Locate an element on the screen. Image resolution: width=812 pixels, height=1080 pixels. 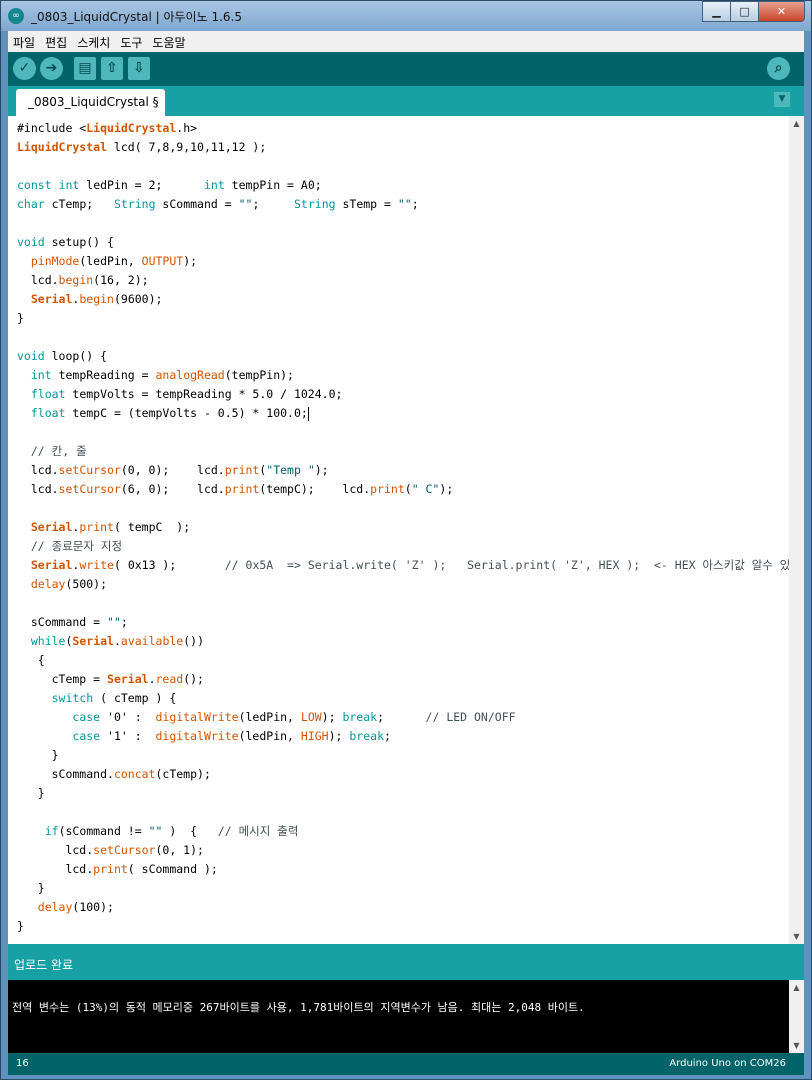
menu-help: 도움말 is located at coordinates (168, 41).